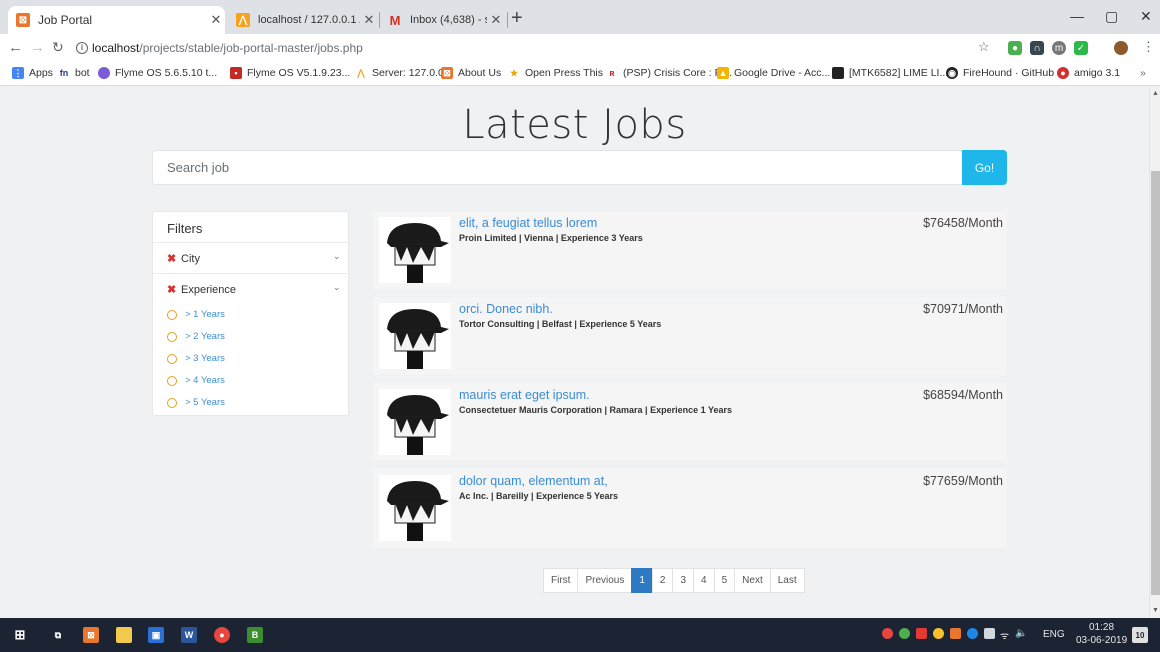  I want to click on filter-city: ✖ City ⌄, so click(250, 257).